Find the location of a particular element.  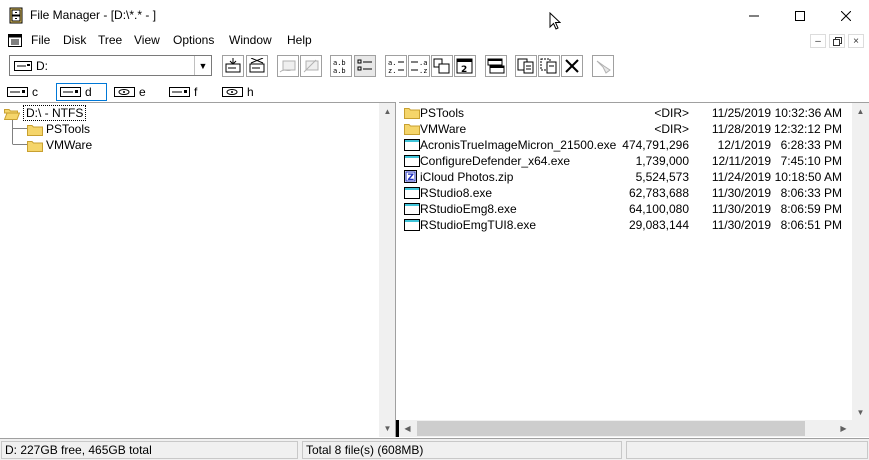

drive-letter: h is located at coordinates (250, 92).